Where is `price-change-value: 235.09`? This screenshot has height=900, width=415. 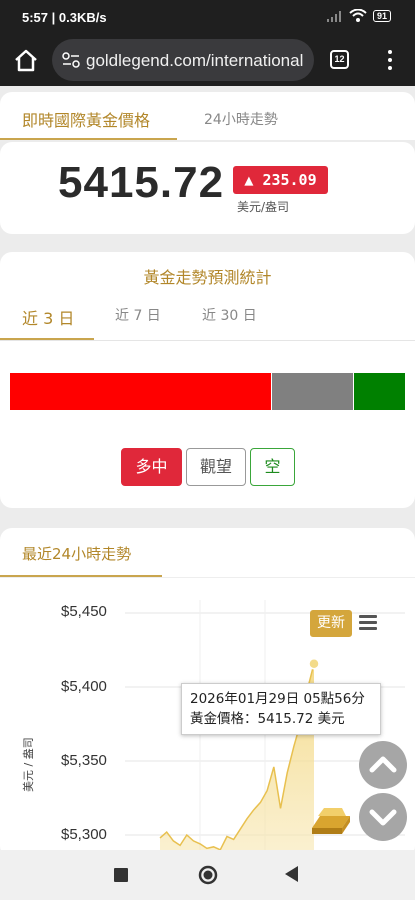 price-change-value: 235.09 is located at coordinates (289, 180).